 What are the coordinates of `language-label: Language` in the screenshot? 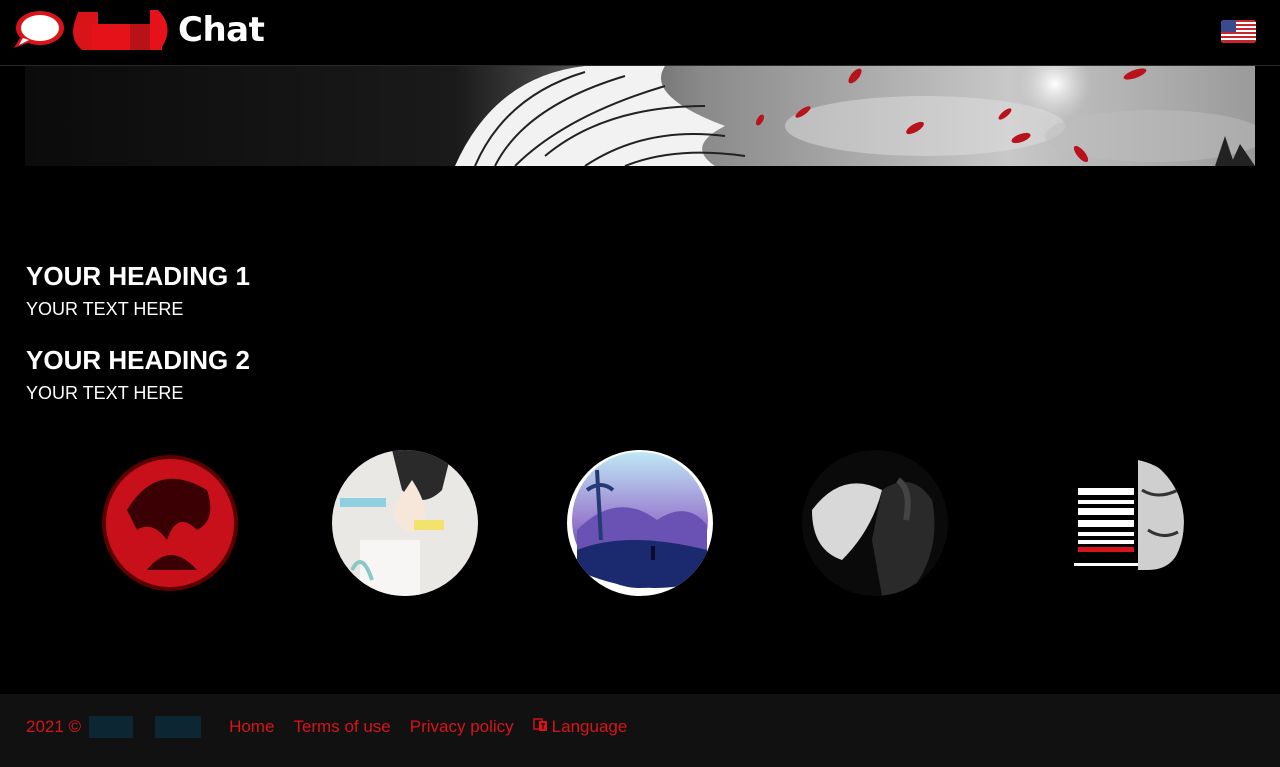 It's located at (589, 726).